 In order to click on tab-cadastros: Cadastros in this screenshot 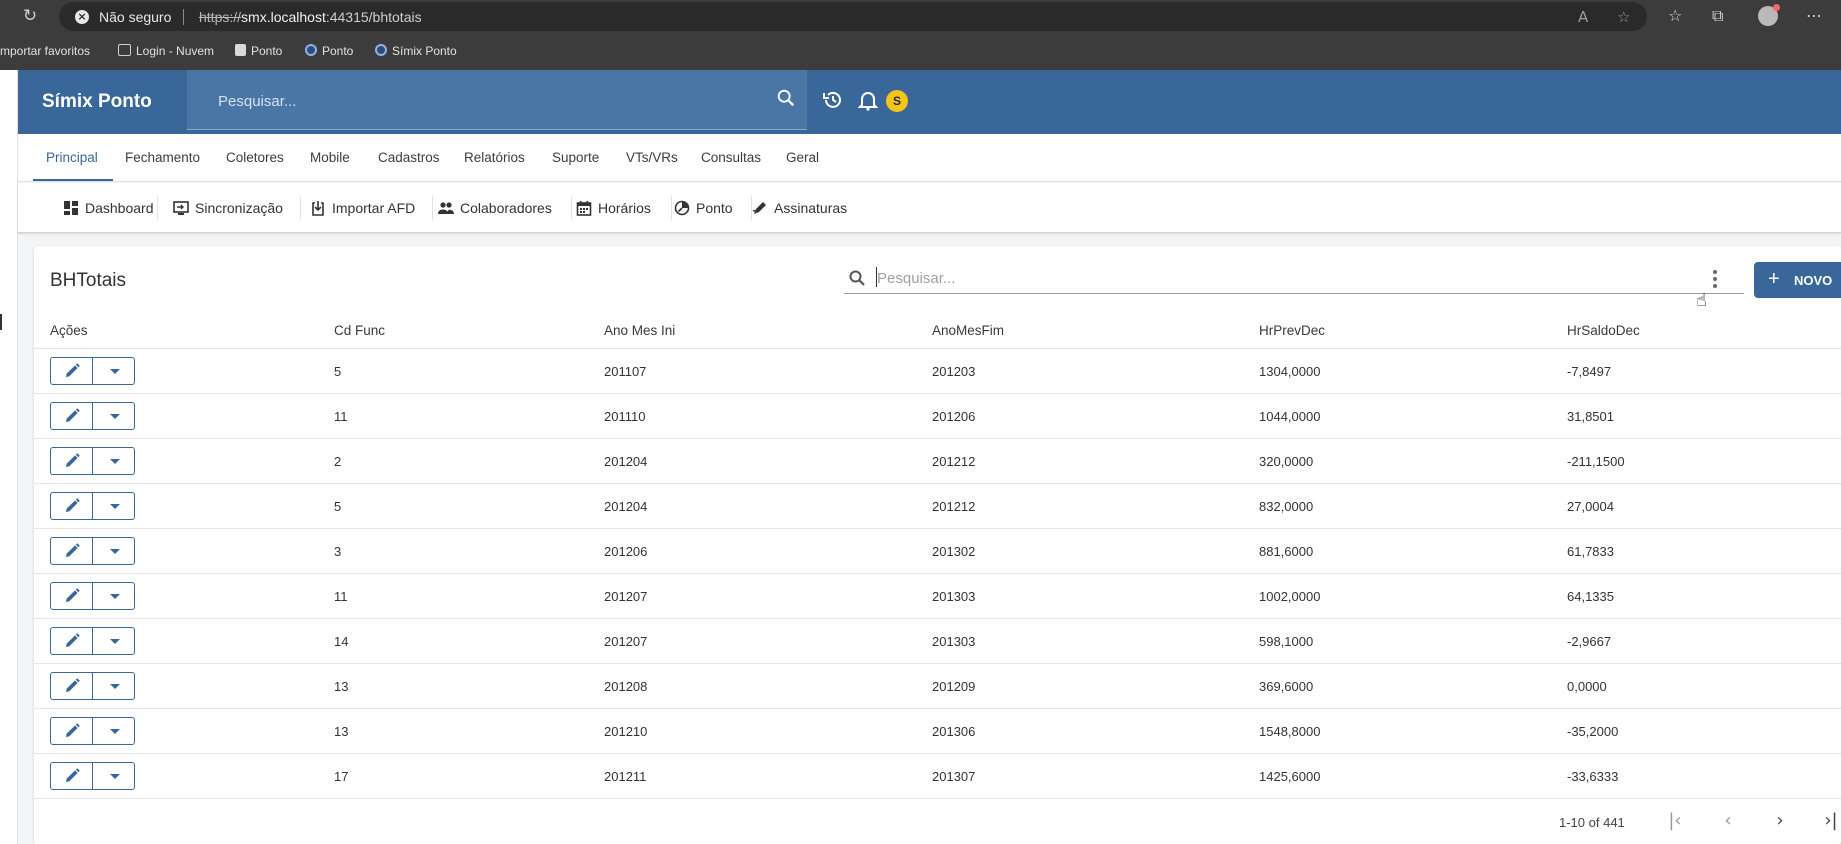, I will do `click(409, 157)`.